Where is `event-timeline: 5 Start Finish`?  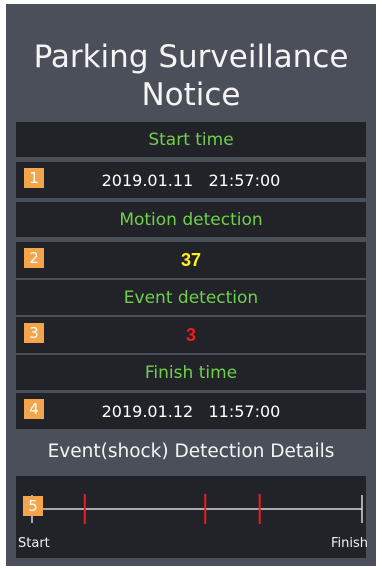
event-timeline: 5 Start Finish is located at coordinates (192, 517).